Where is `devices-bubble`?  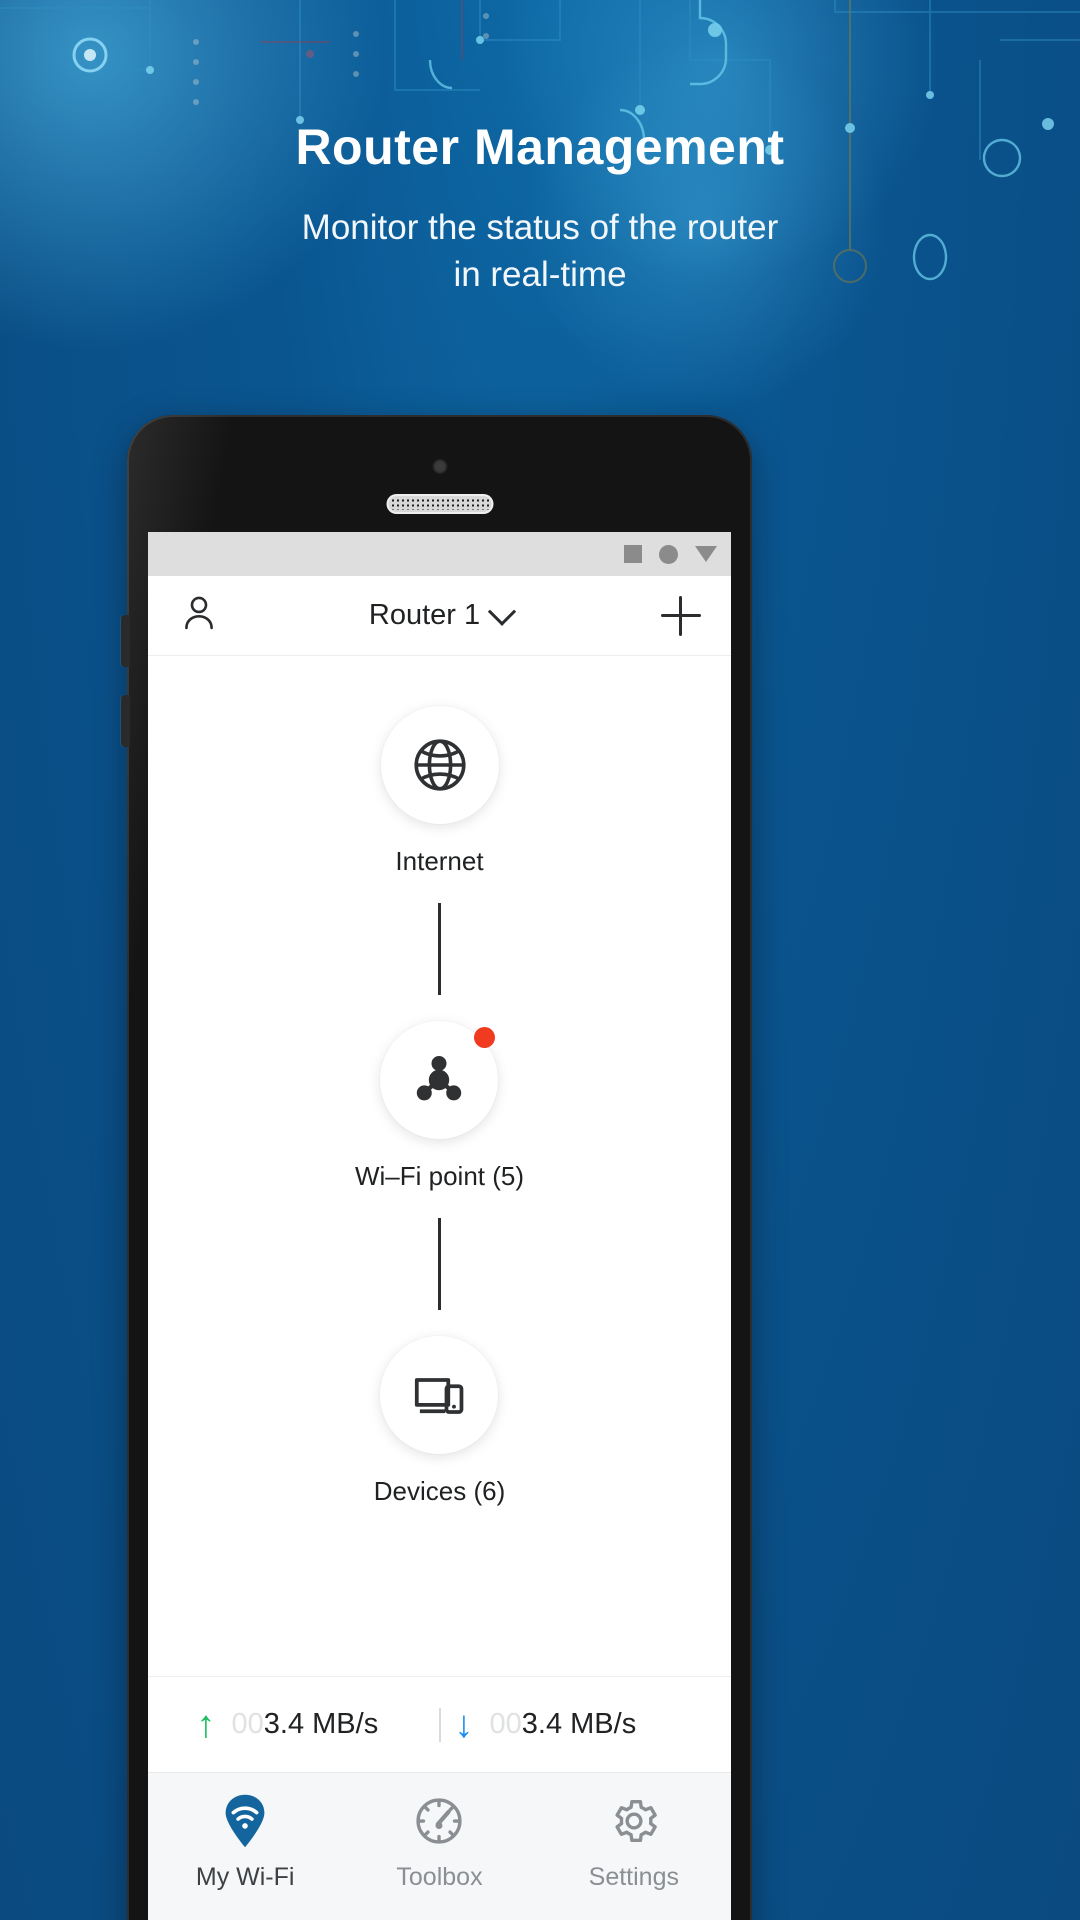
devices-bubble is located at coordinates (439, 1395).